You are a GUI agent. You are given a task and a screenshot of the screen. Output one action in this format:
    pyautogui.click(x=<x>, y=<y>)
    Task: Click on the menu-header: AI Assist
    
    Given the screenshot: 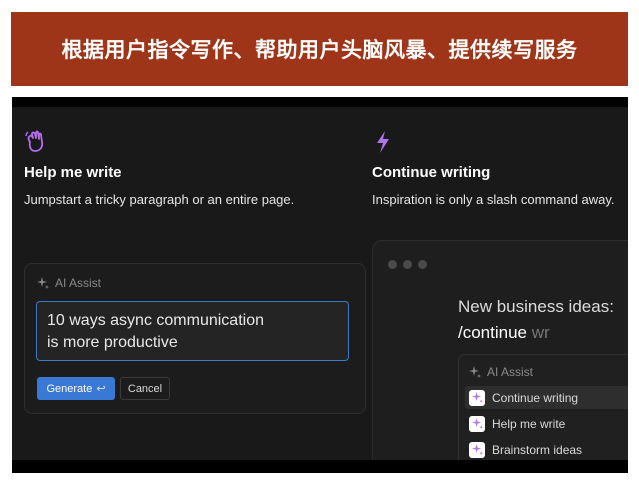 What is the action you would take?
    pyautogui.click(x=501, y=372)
    